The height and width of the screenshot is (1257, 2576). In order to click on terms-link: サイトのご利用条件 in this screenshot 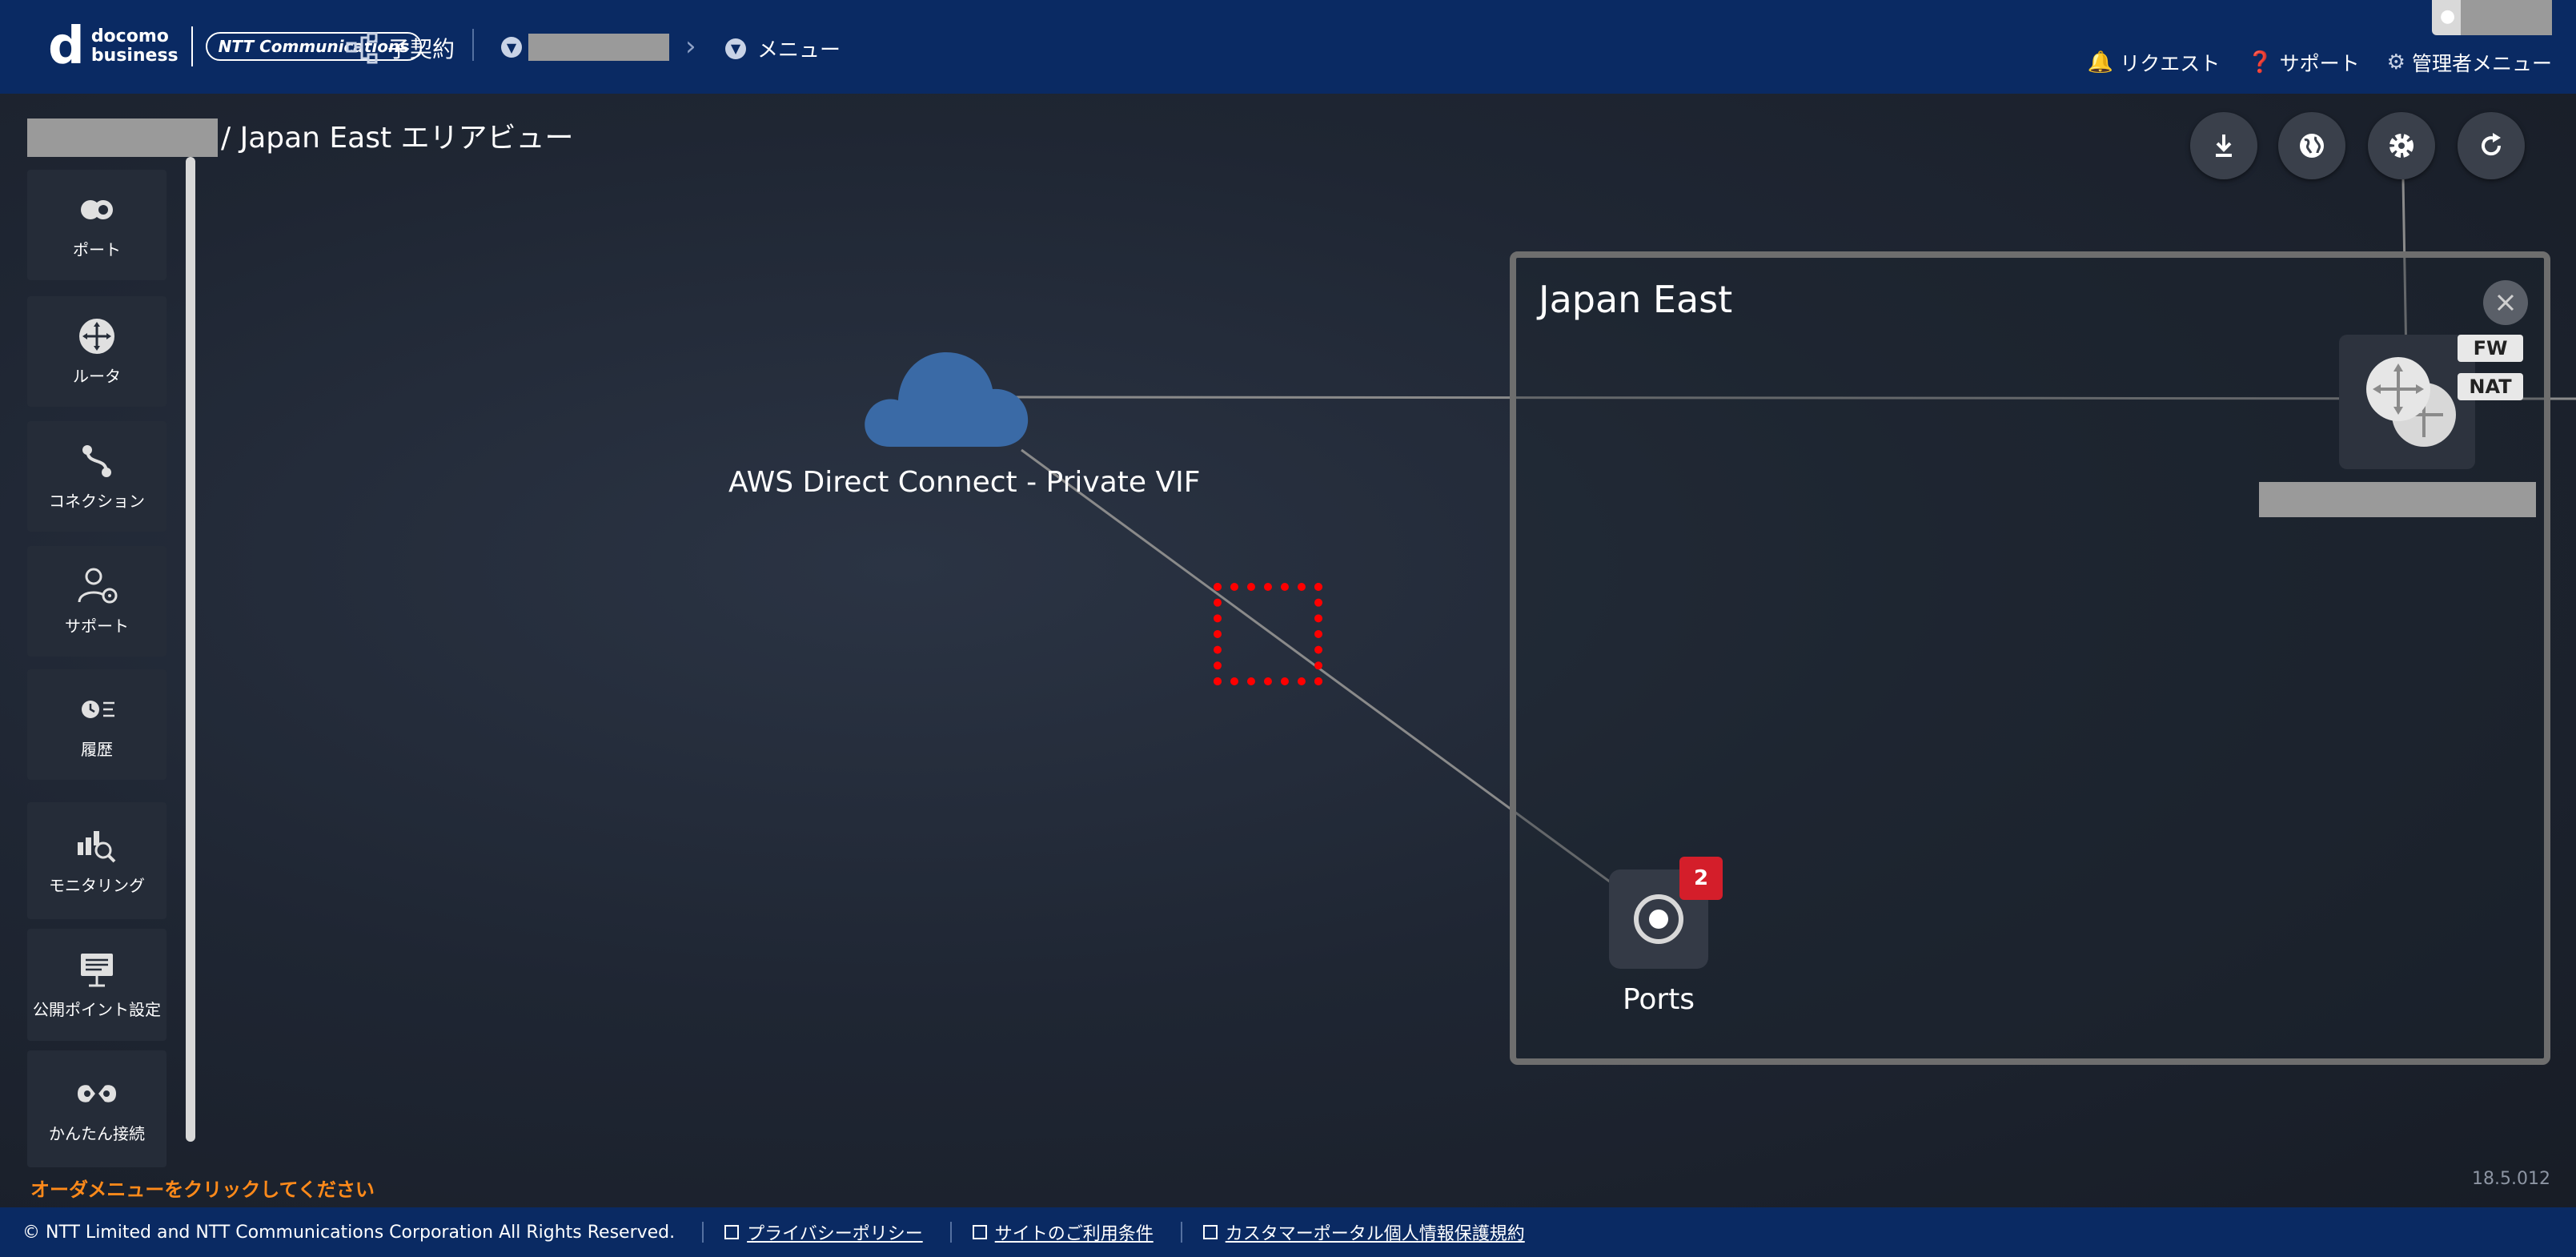, I will do `click(1063, 1232)`.